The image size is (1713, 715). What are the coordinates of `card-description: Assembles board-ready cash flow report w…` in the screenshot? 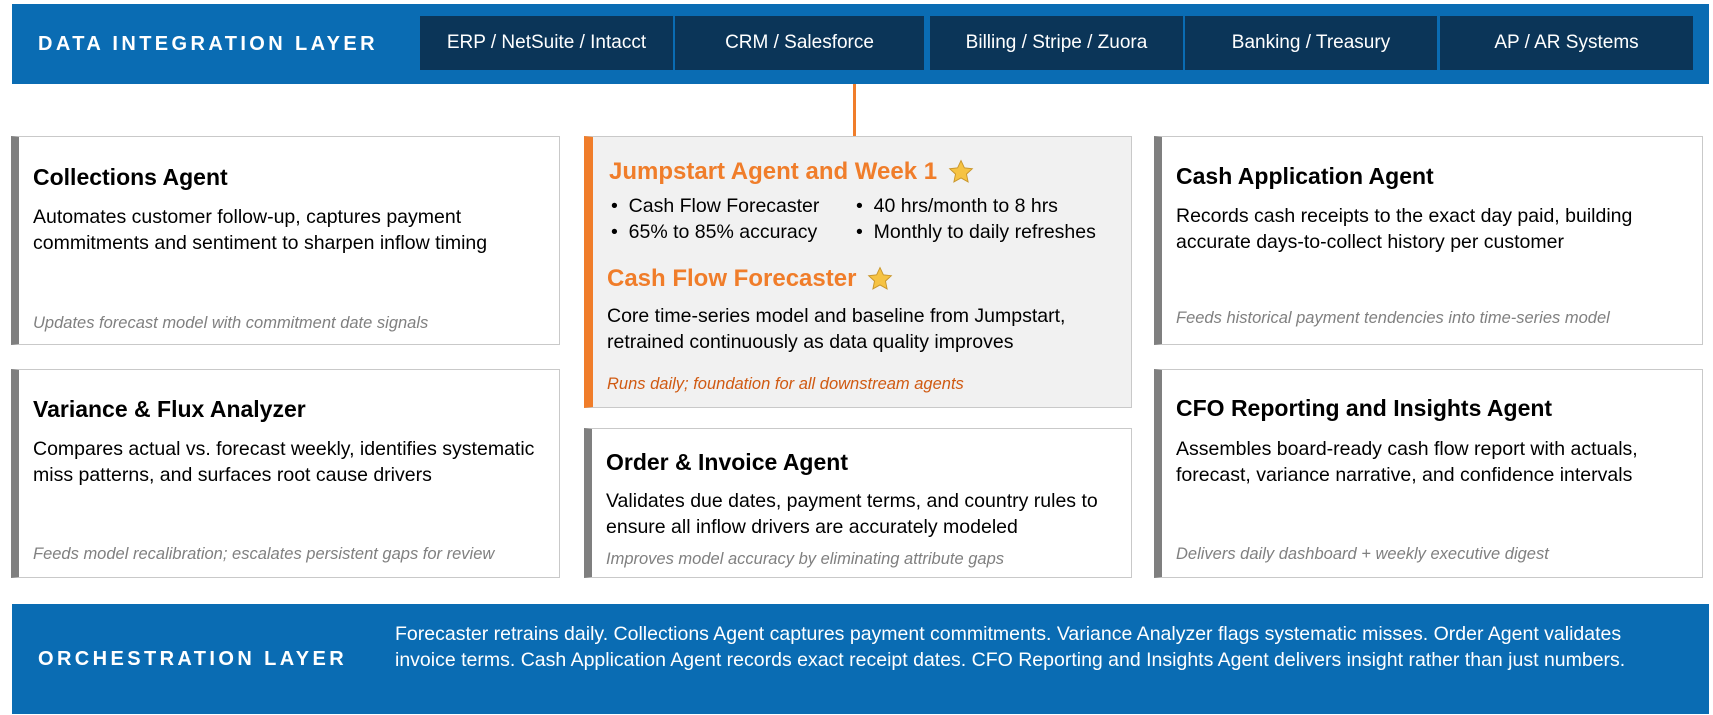 It's located at (1407, 462).